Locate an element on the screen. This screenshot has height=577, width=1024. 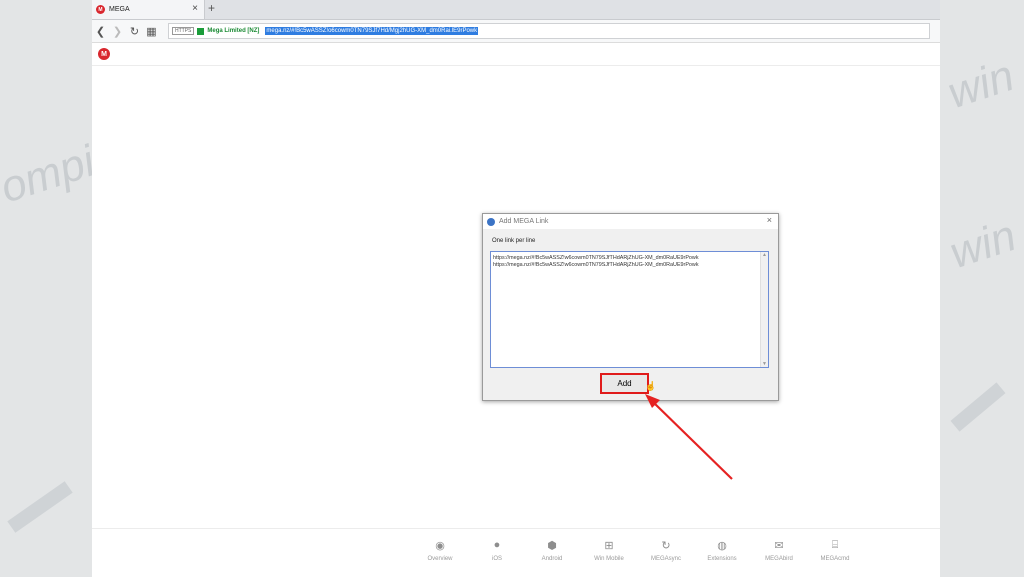
footer-item-win-mobile: ⊞ Win Mobile is located at coordinates (609, 550).